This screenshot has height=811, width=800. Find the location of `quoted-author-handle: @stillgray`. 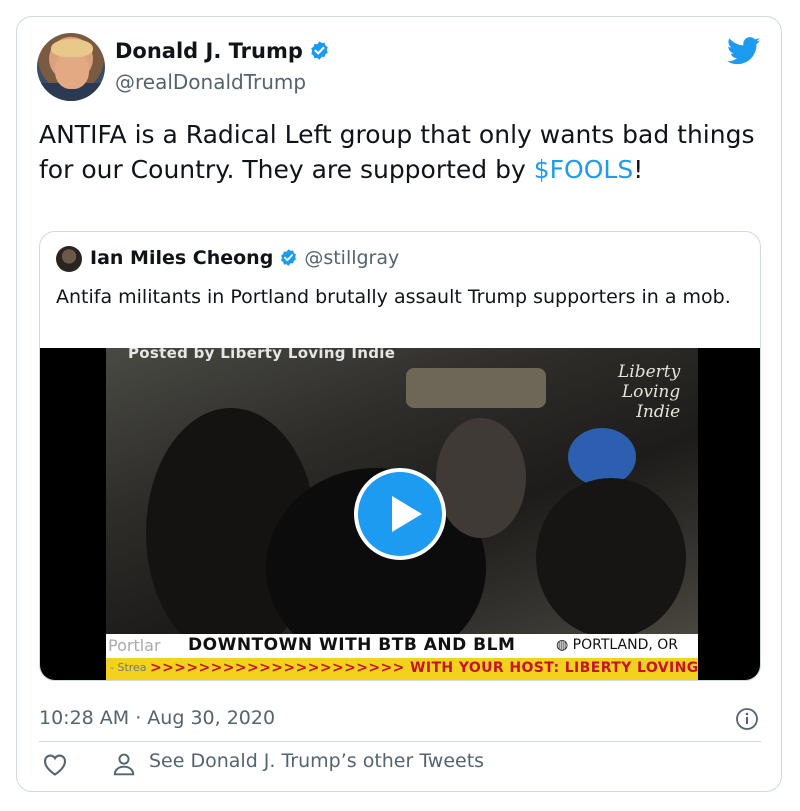

quoted-author-handle: @stillgray is located at coordinates (351, 258).